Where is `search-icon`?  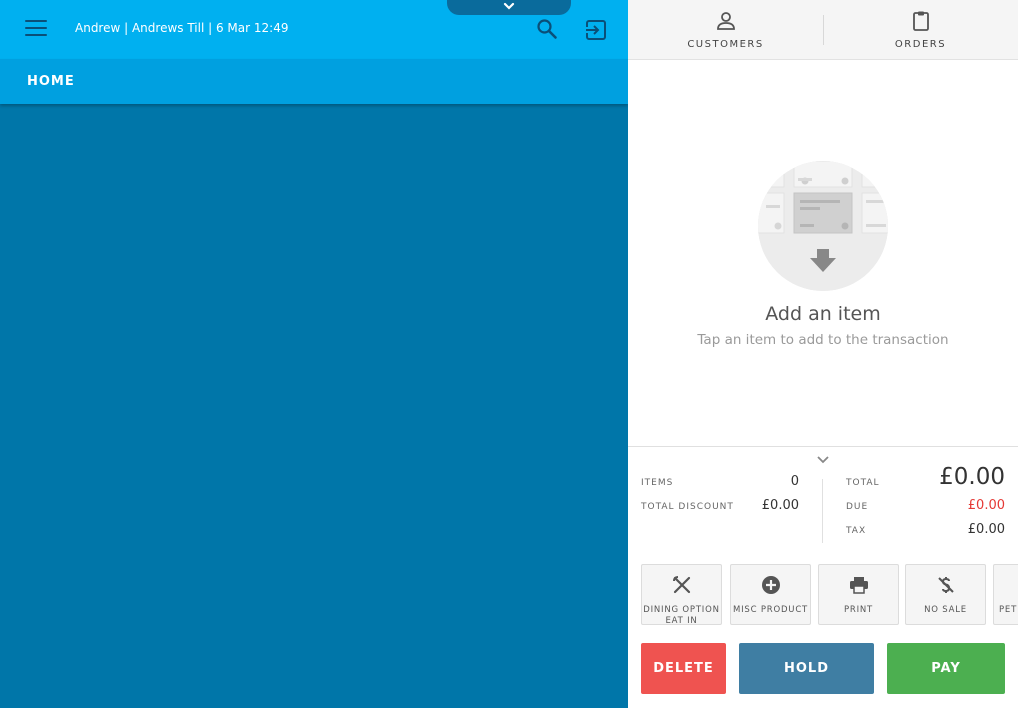
search-icon is located at coordinates (547, 29).